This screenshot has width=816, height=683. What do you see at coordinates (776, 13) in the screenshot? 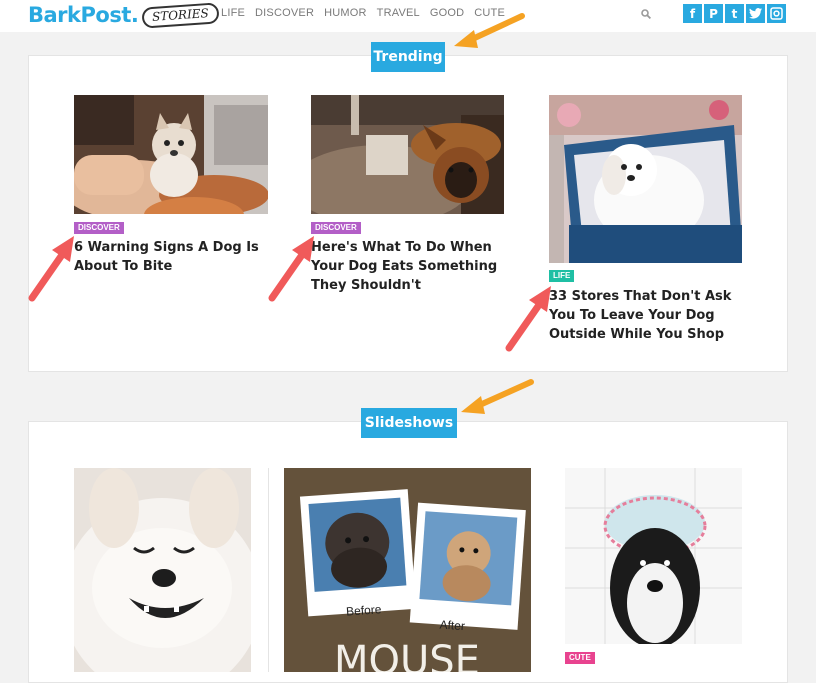
I see `instagram-icon` at bounding box center [776, 13].